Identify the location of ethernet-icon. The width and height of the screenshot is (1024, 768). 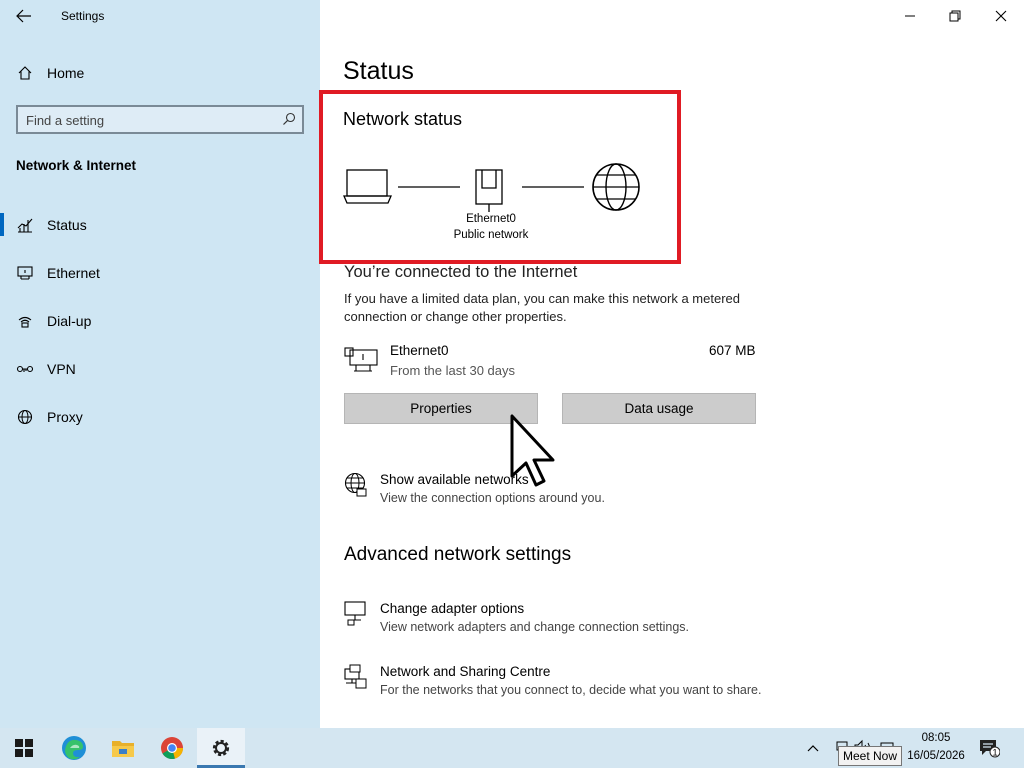
(25, 273).